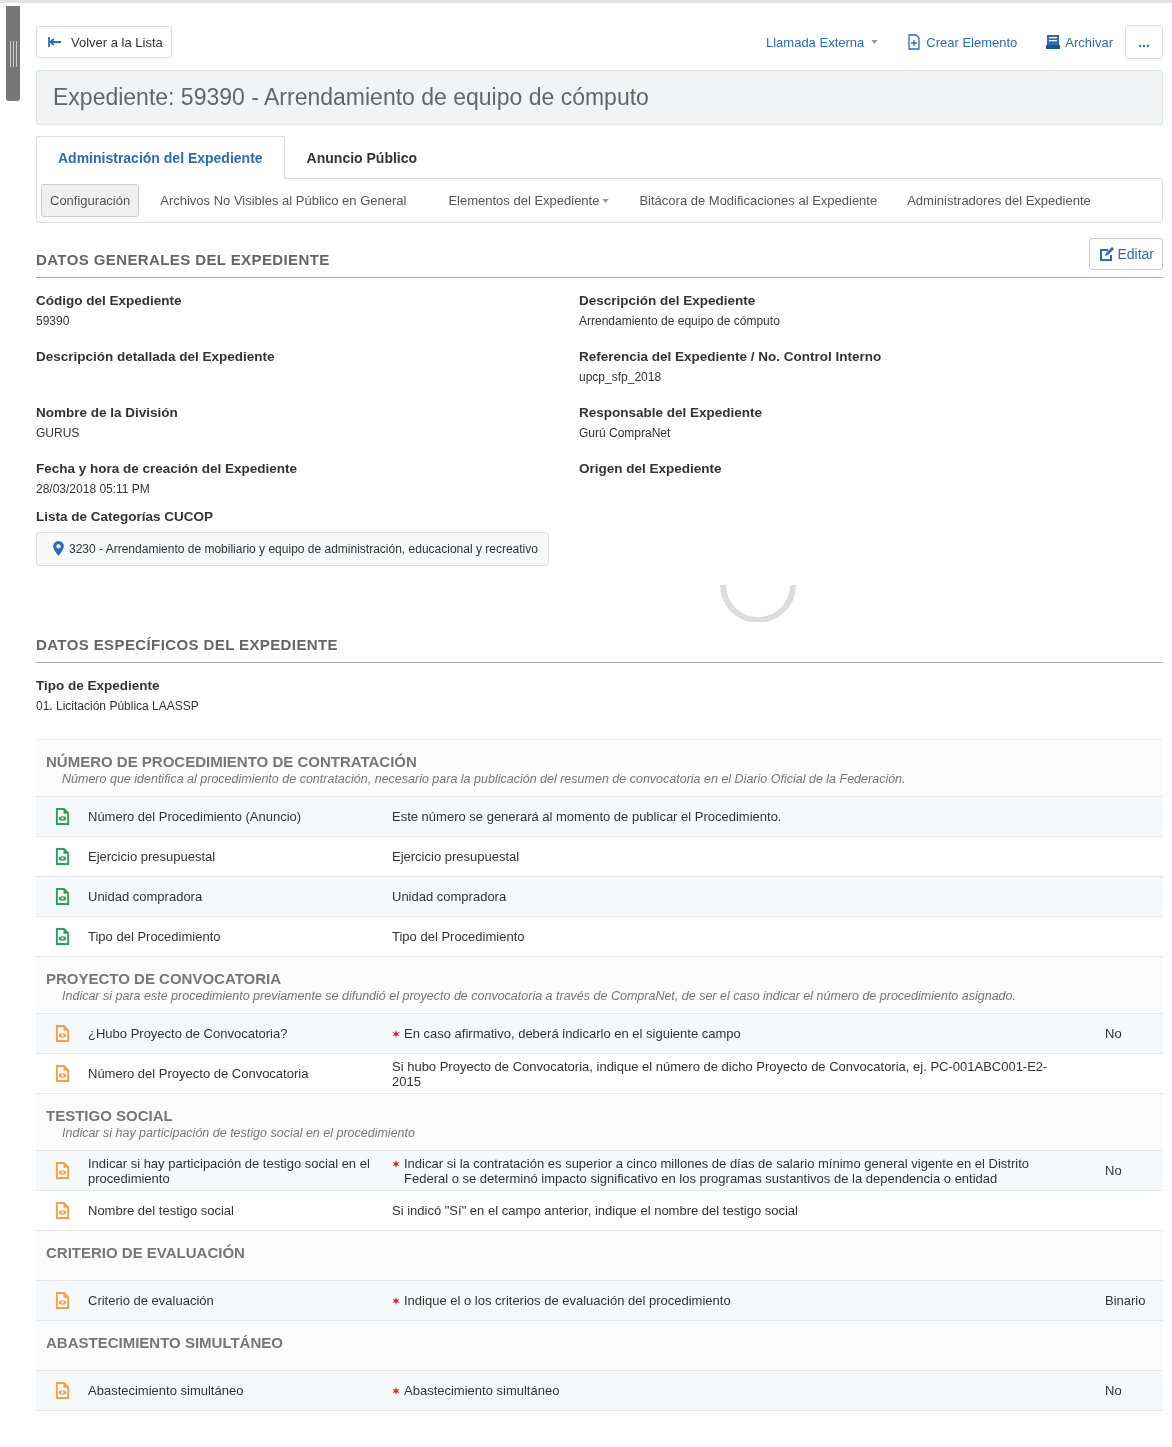 Image resolution: width=1172 pixels, height=1447 pixels. What do you see at coordinates (229, 1170) in the screenshot?
I see `table-cell-text: Indicar si hay participación de testigo social en el procedimiento` at bounding box center [229, 1170].